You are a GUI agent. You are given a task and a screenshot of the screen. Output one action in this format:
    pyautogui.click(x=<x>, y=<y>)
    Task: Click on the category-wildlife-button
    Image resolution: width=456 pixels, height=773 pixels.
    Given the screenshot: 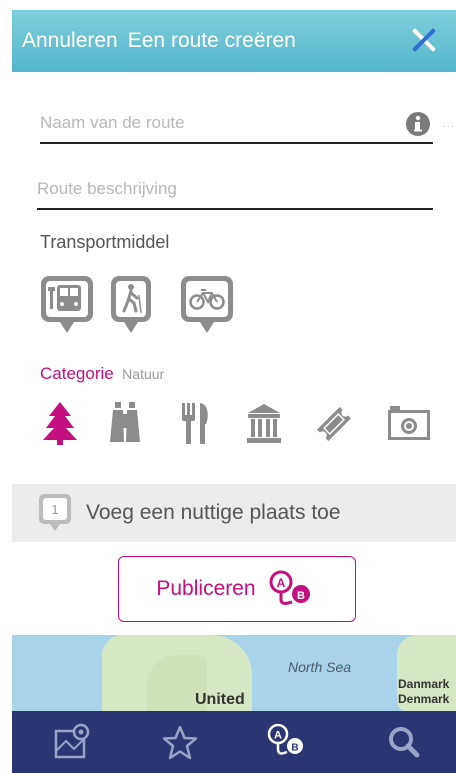 What is the action you would take?
    pyautogui.click(x=132, y=423)
    